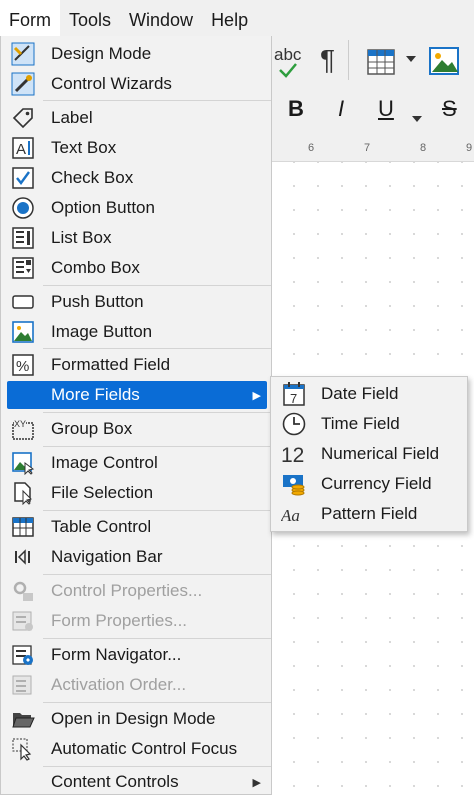 Image resolution: width=474 pixels, height=795 pixels. Describe the element at coordinates (23, 621) in the screenshot. I see `form-properties-icon` at that location.